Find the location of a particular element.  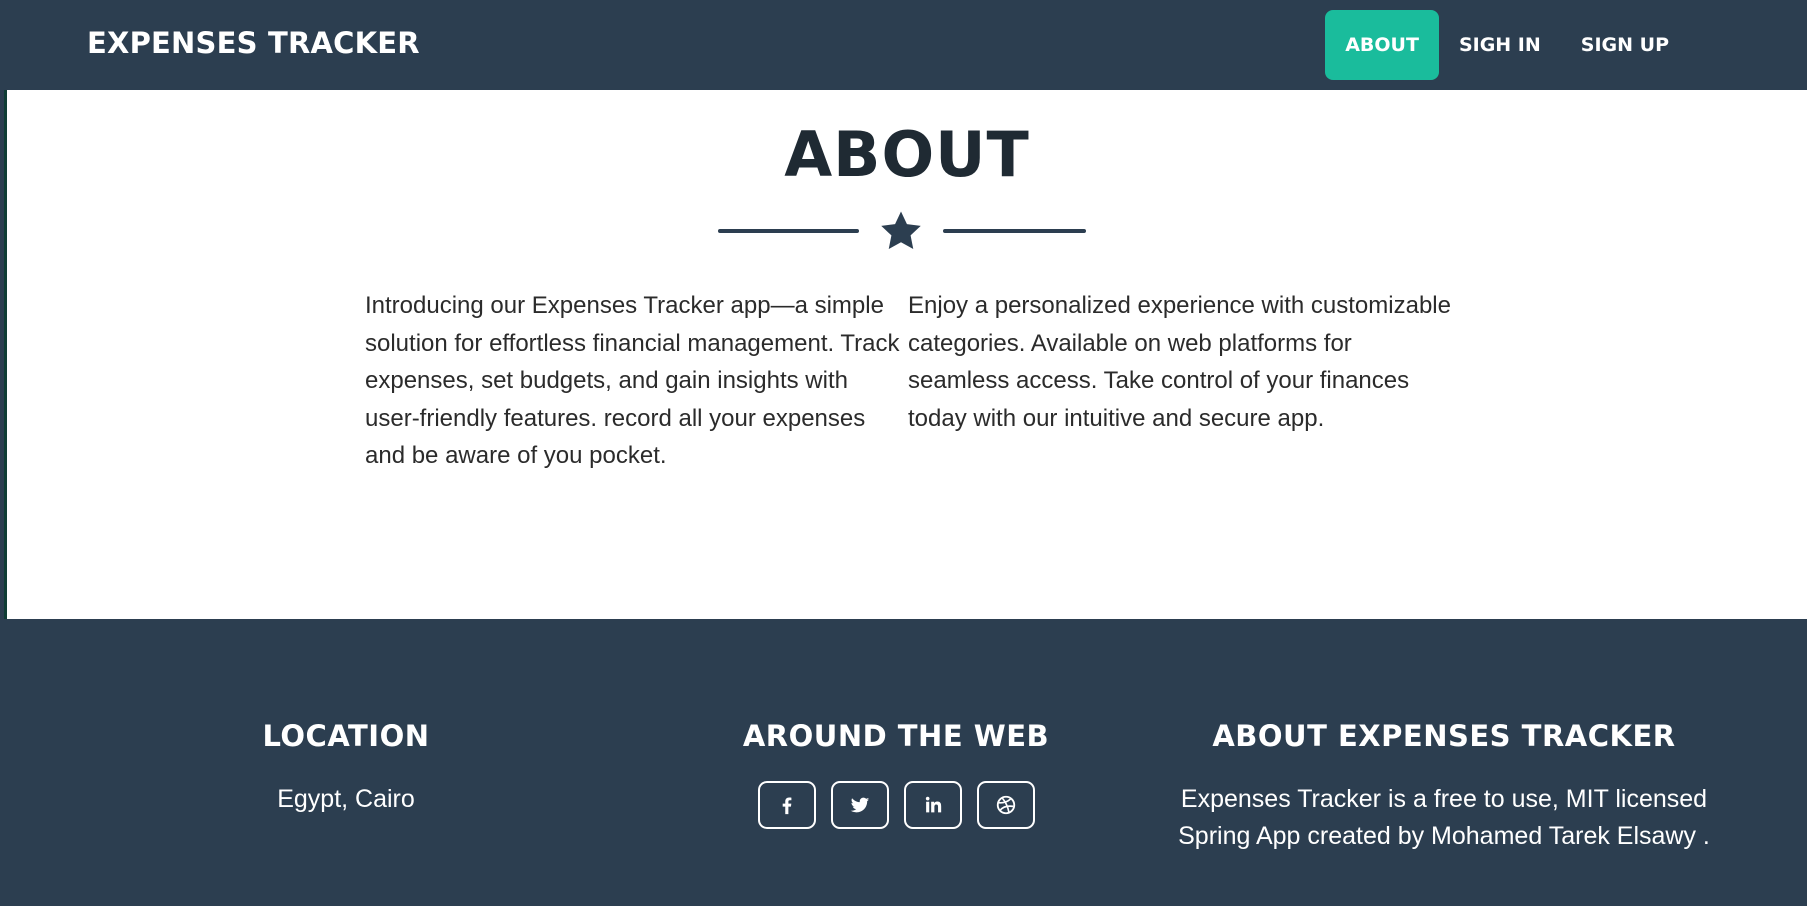

title-divider is located at coordinates (907, 231).